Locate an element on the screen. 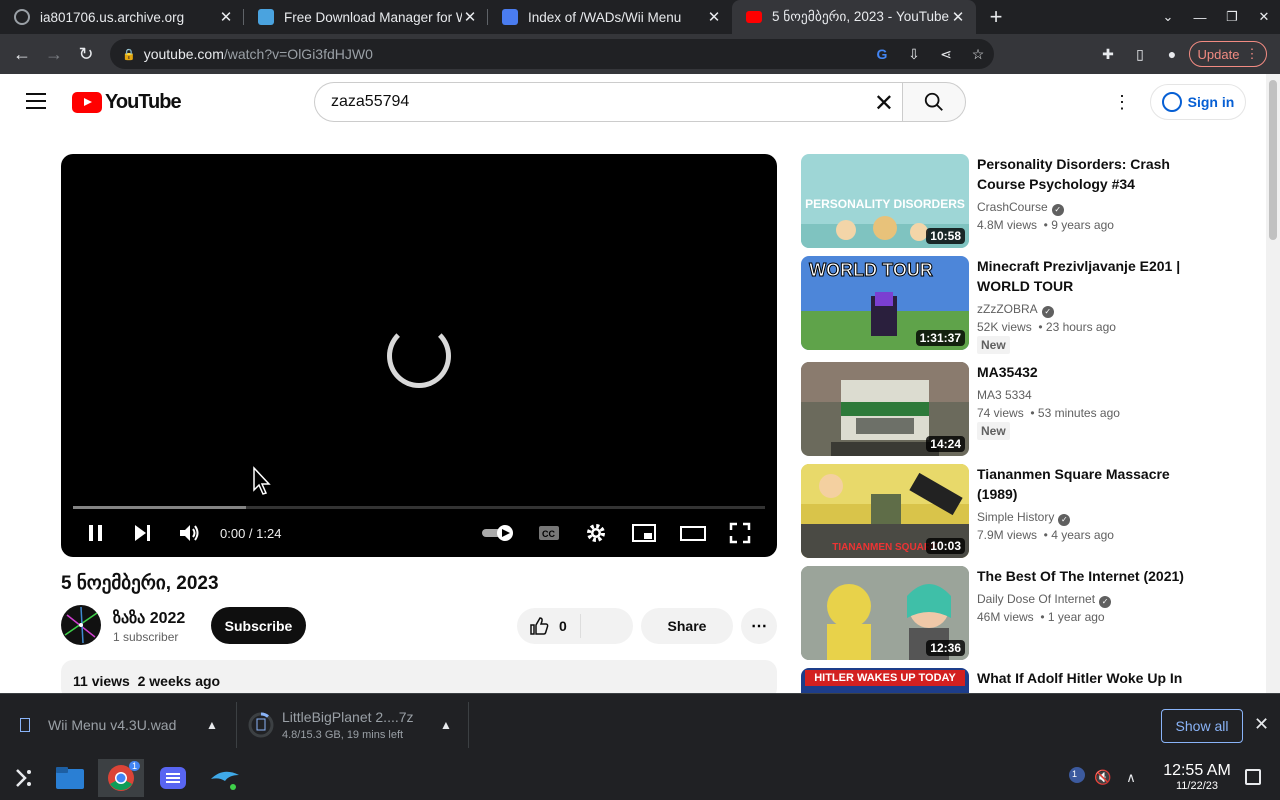  video-thumbnail: HITLER WAKES UP TODAY is located at coordinates (885, 680).